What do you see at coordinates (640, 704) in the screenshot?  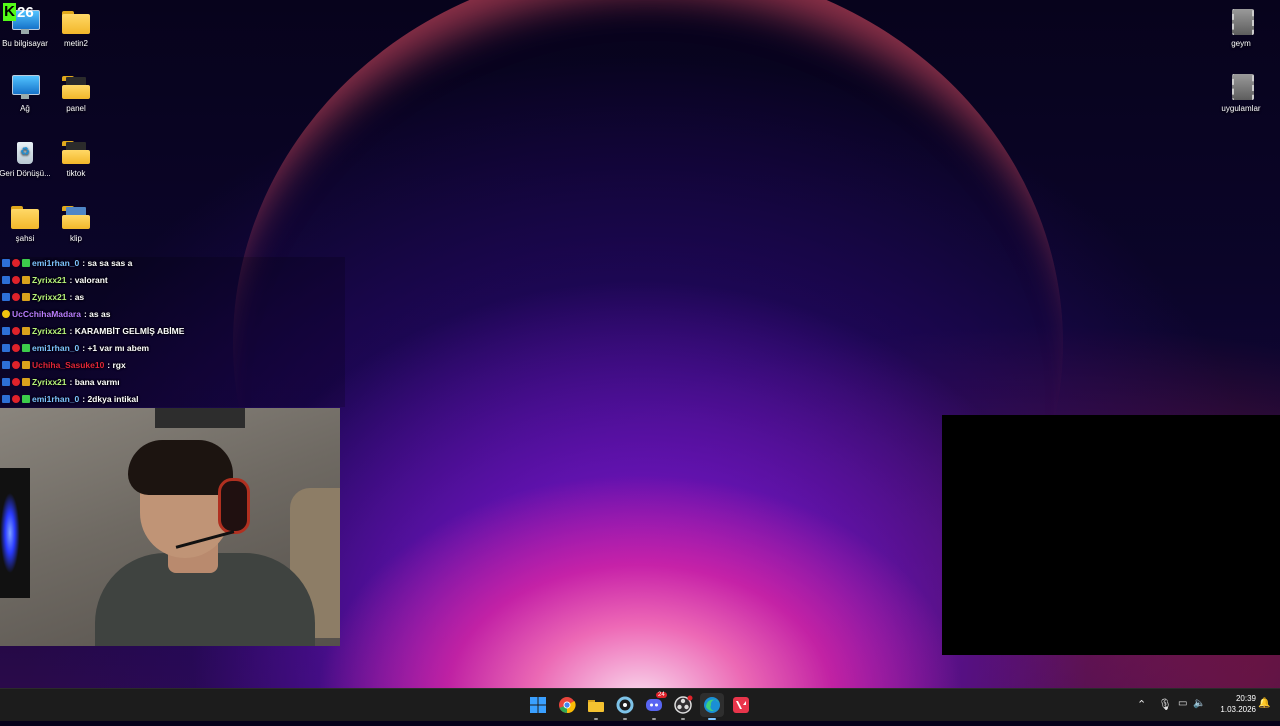 I see `taskbar: 24 ⌃ 🎙 ▭ 🔈 20:39 1.03.2026 🔔` at bounding box center [640, 704].